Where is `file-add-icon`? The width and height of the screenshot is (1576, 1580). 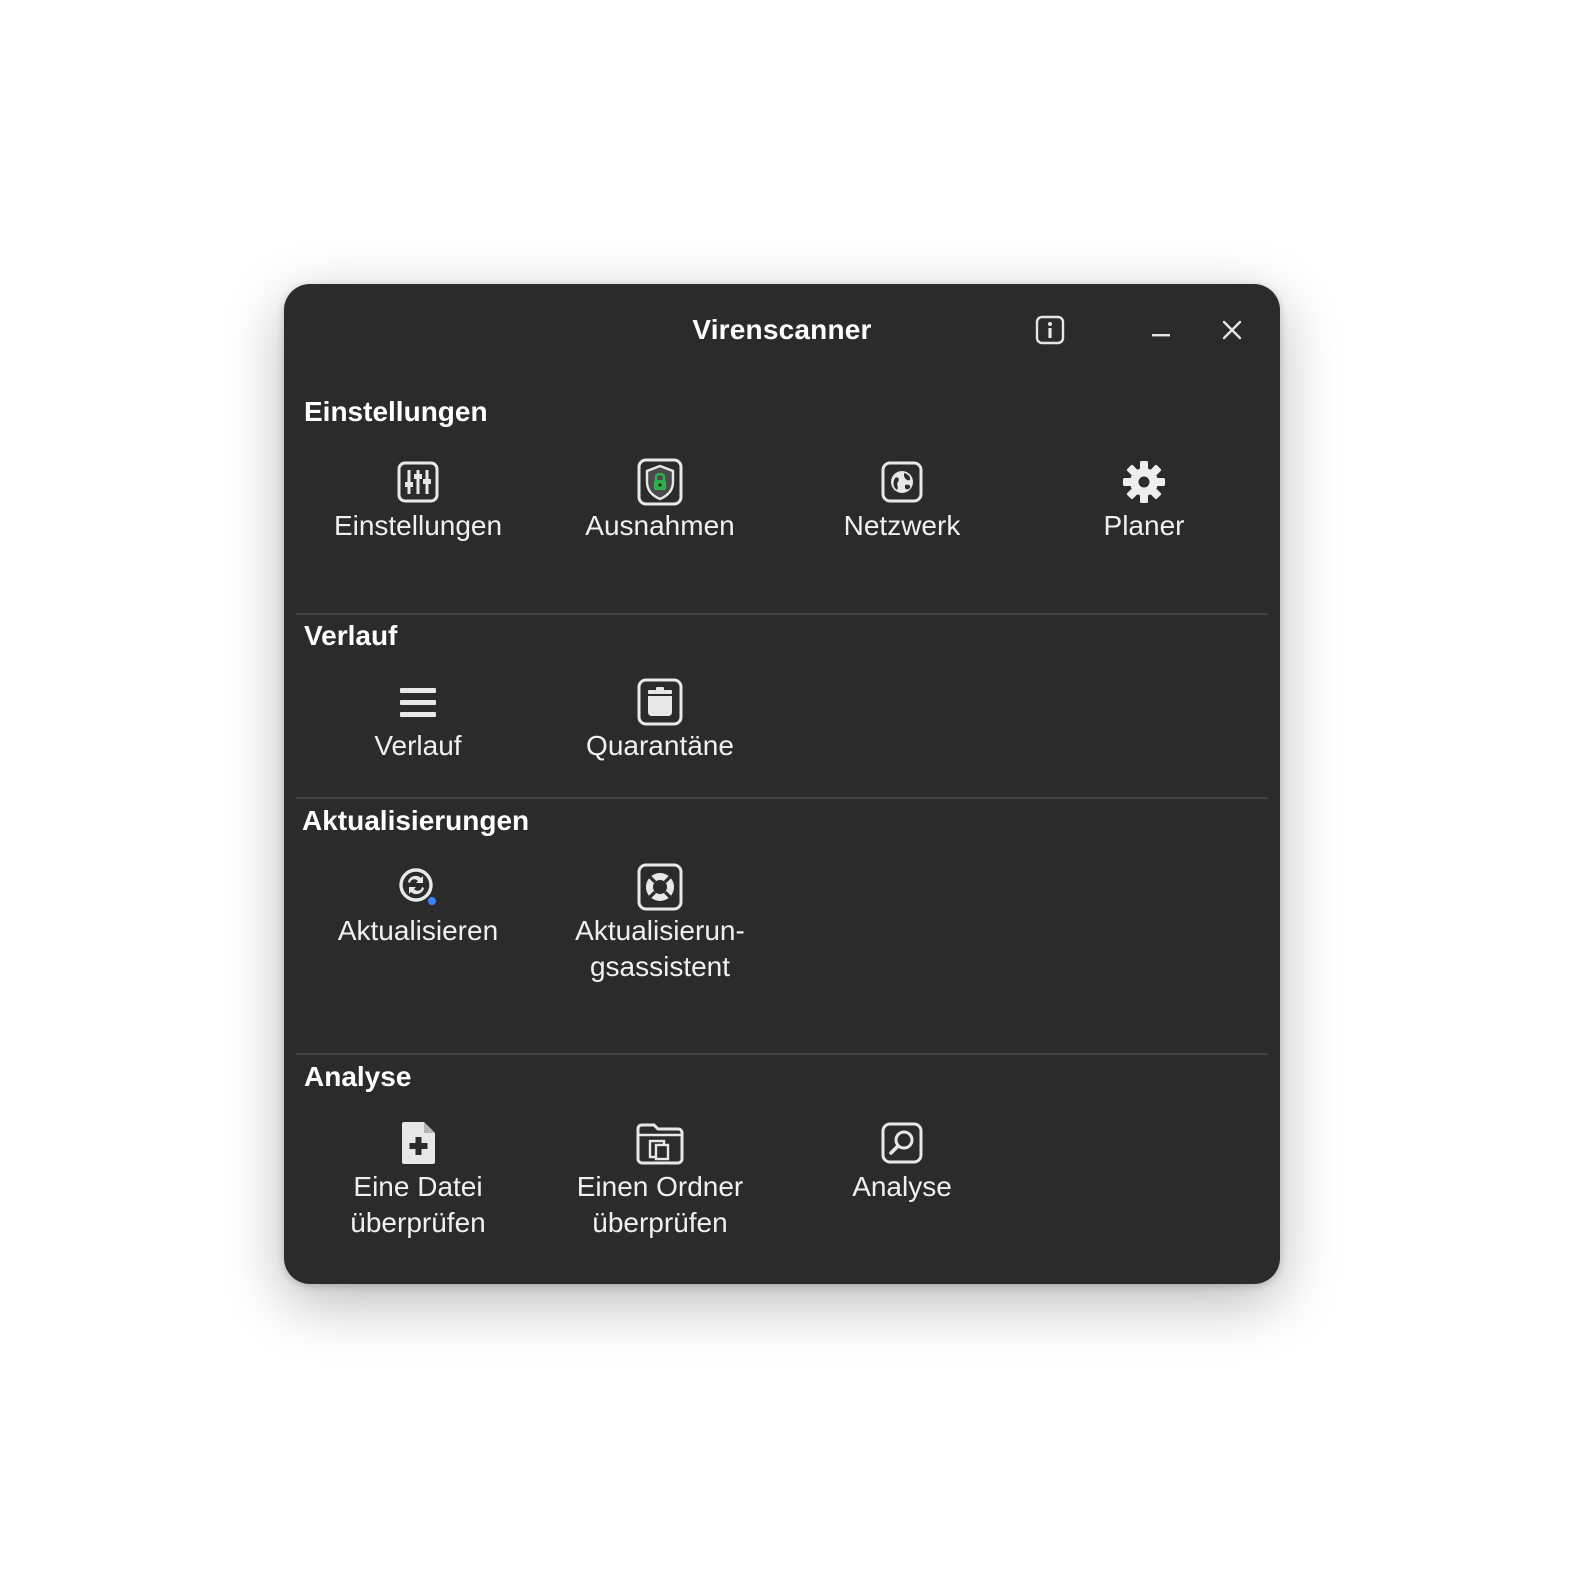 file-add-icon is located at coordinates (418, 1143).